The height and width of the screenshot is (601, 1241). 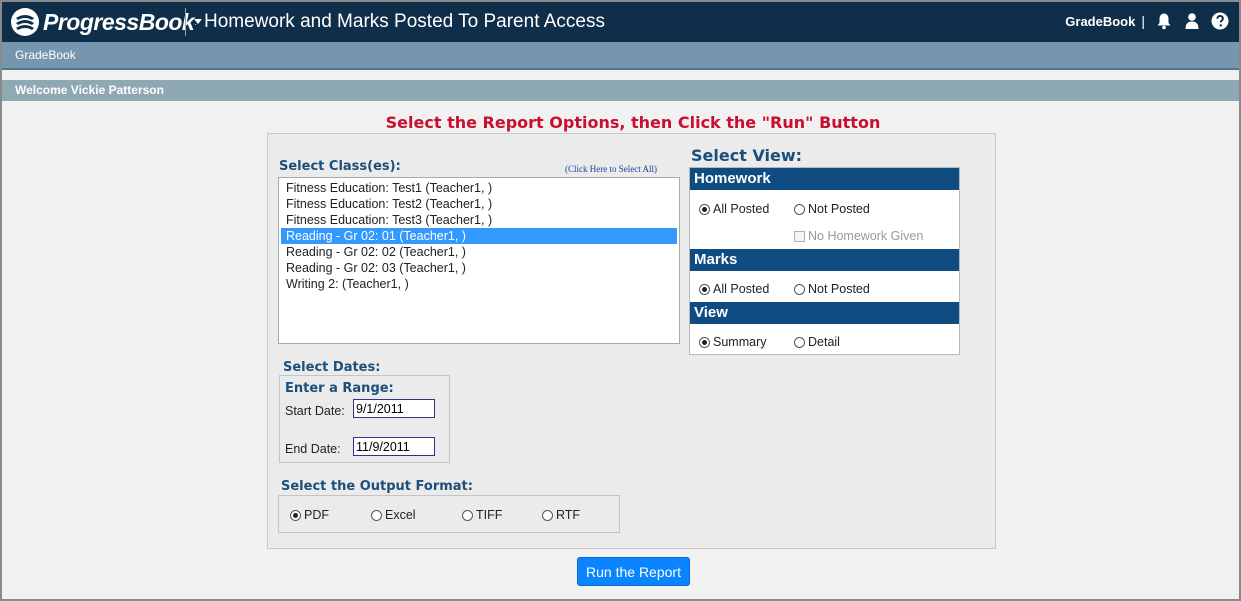 I want to click on homework-all-posted-label: All Posted, so click(x=741, y=209).